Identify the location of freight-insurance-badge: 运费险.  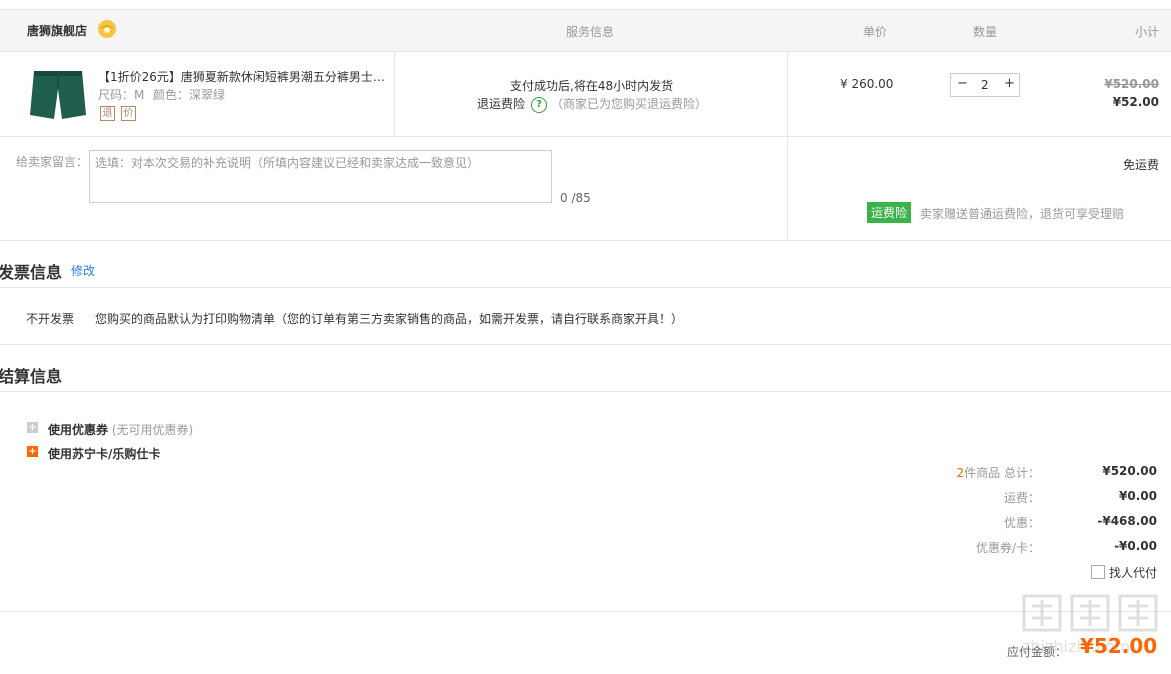
(889, 212).